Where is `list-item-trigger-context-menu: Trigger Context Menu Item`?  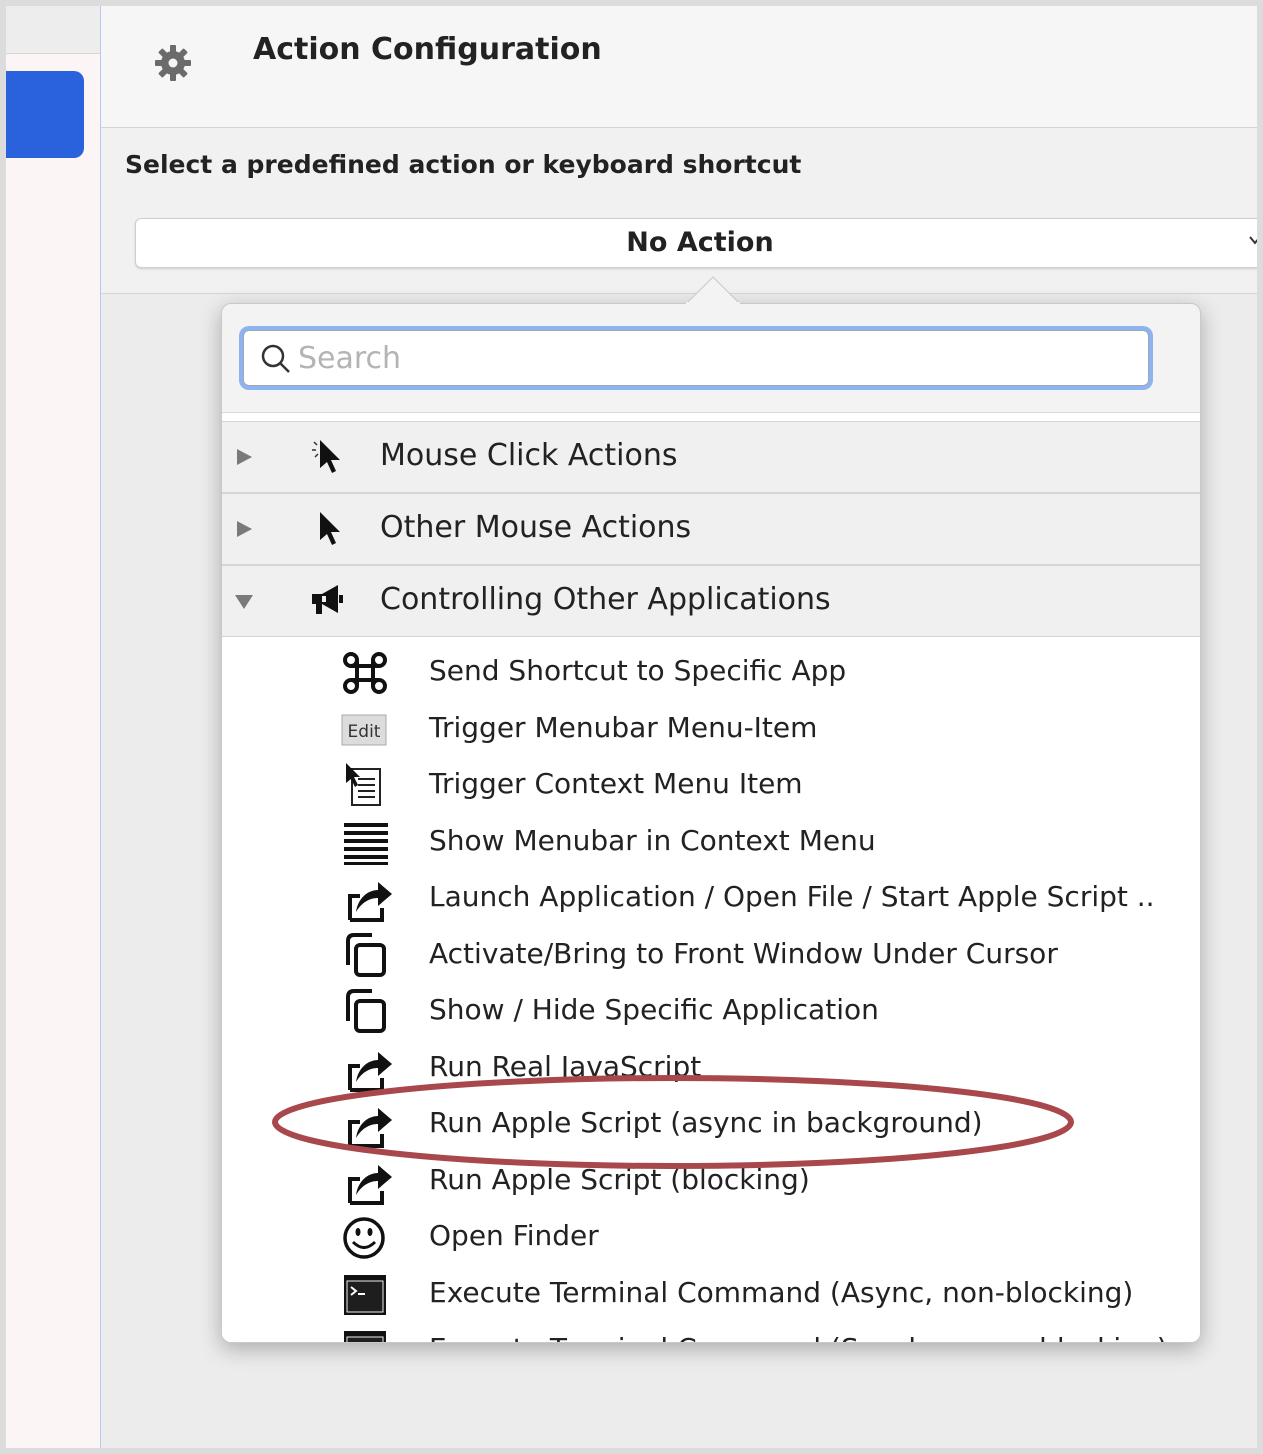
list-item-trigger-context-menu: Trigger Context Menu Item is located at coordinates (711, 785).